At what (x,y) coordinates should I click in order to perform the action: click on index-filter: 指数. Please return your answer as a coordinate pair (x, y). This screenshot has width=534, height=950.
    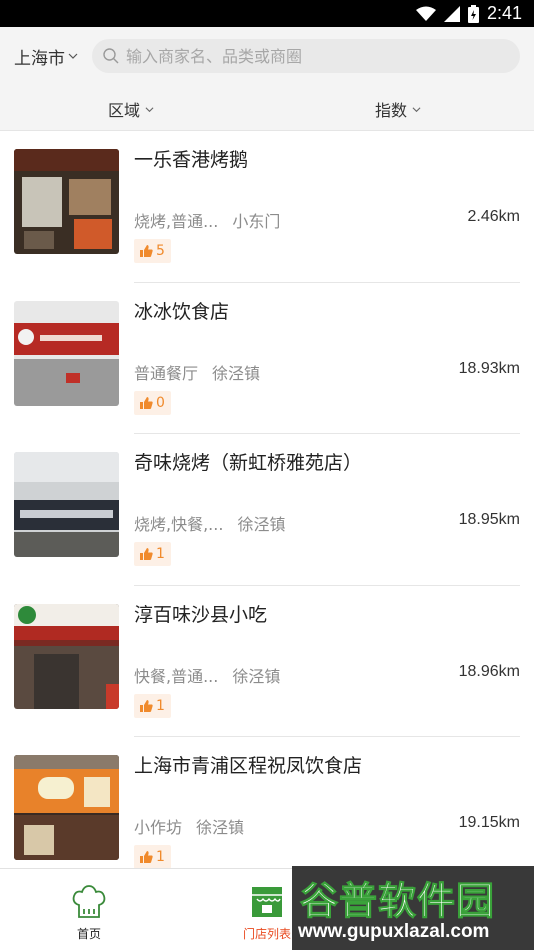
    Looking at the image, I should click on (398, 109).